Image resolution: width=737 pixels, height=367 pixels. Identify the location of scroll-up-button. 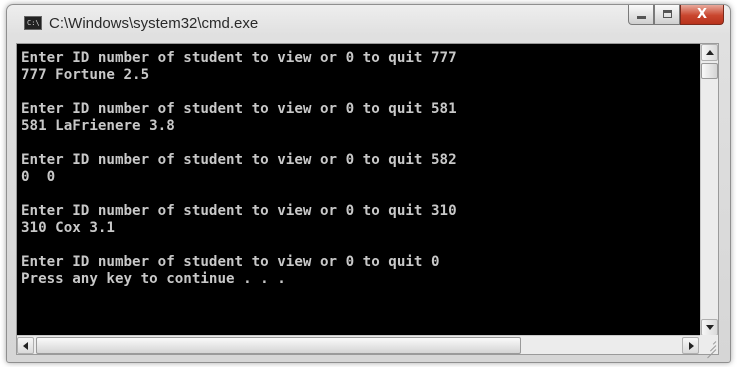
(709, 52).